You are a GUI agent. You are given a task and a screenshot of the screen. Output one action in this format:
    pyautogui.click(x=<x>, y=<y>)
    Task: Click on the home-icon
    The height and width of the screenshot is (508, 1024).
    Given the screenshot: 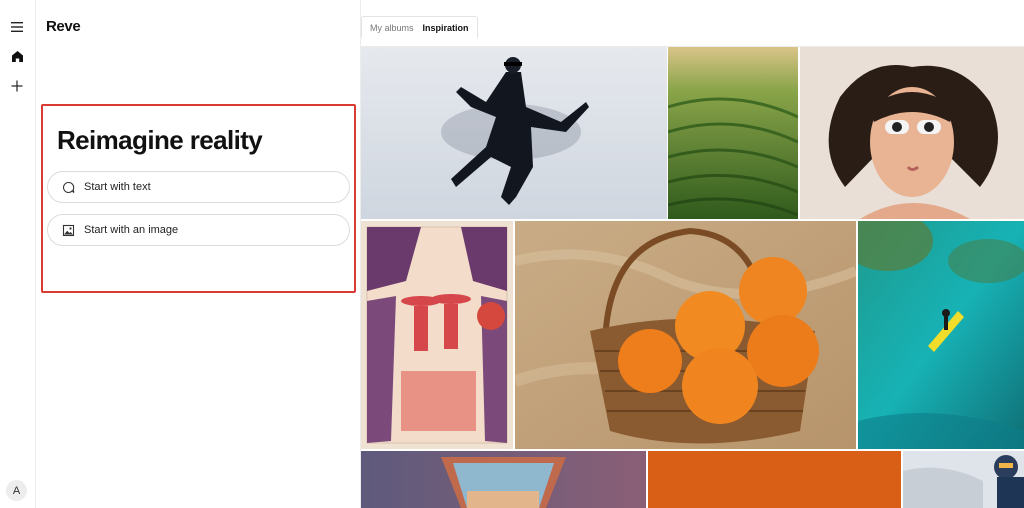 What is the action you would take?
    pyautogui.click(x=17, y=56)
    